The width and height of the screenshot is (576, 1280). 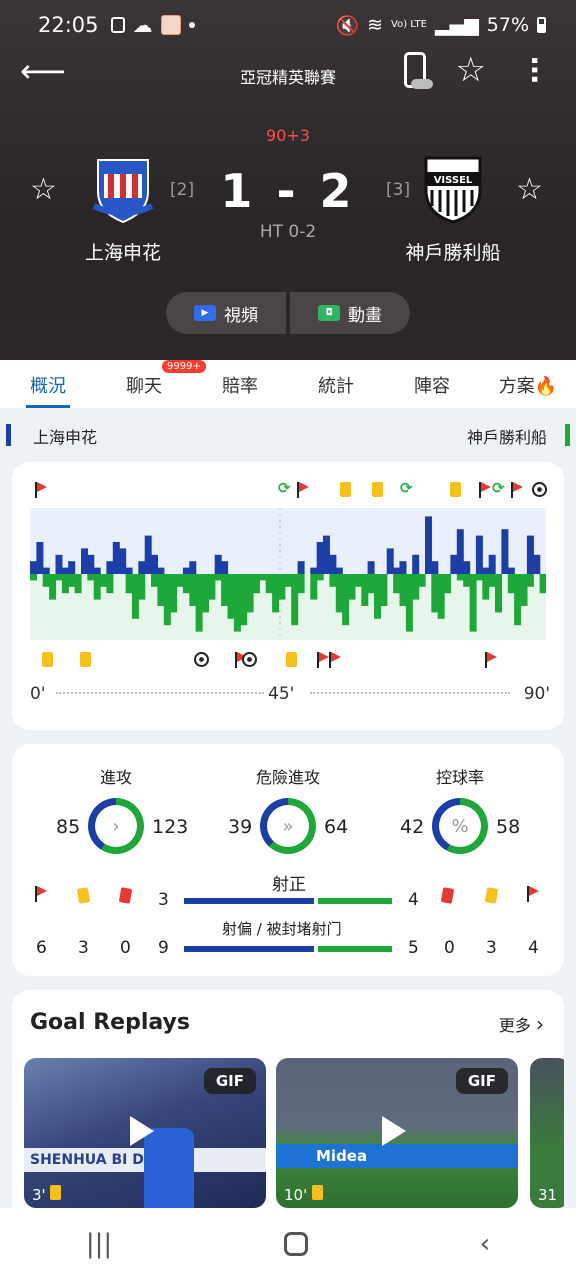 I want to click on phone-toggle-icon, so click(x=418, y=70).